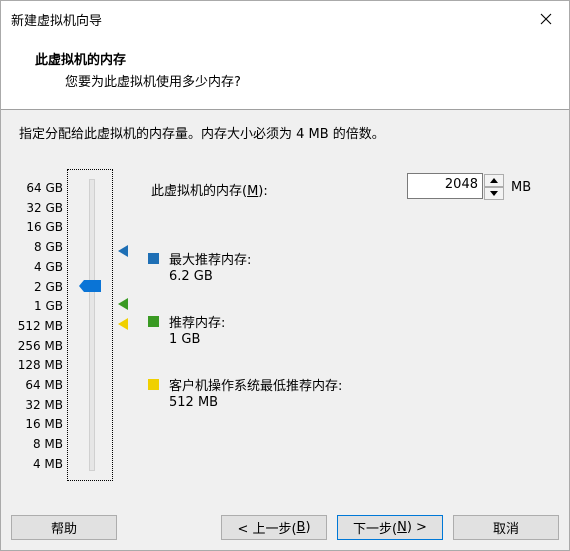  I want to click on recommended-marker-icon, so click(123, 304).